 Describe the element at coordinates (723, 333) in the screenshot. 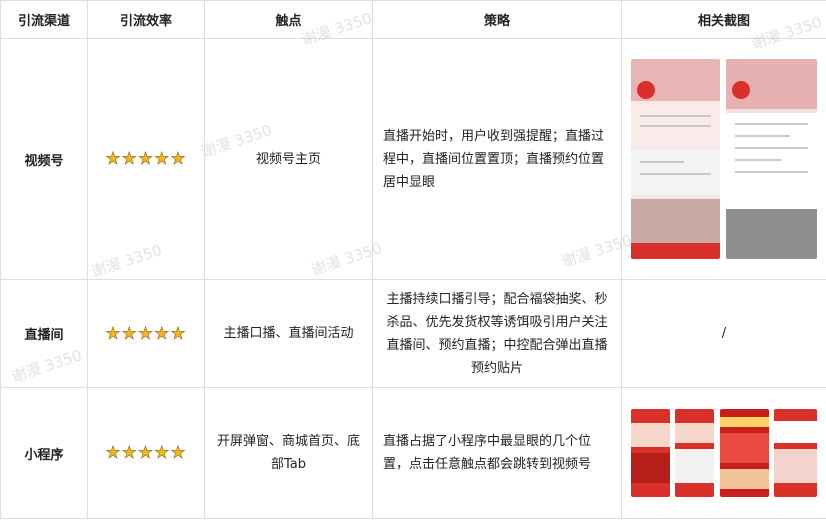

I see `screenshot-cell: /` at that location.